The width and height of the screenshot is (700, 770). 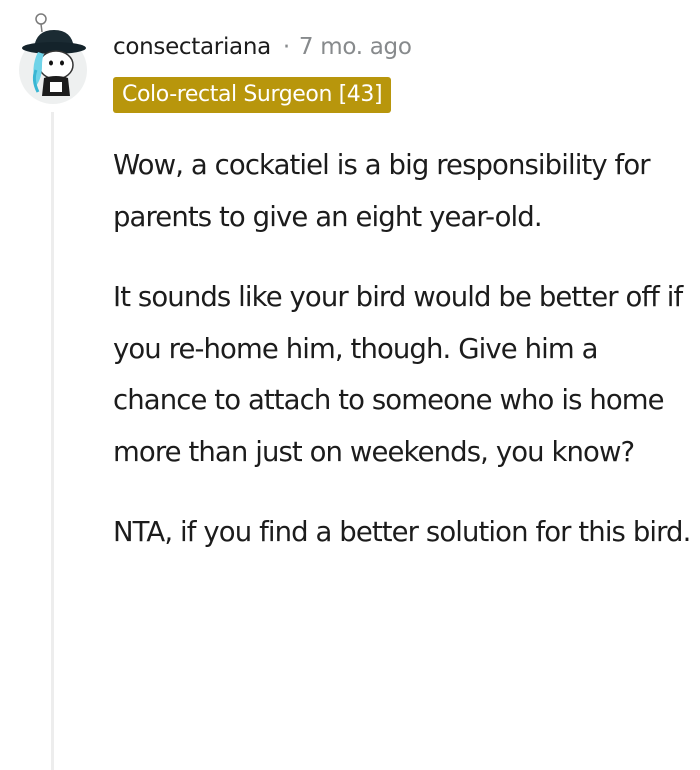 I want to click on thread-collapse-line, so click(x=52, y=441).